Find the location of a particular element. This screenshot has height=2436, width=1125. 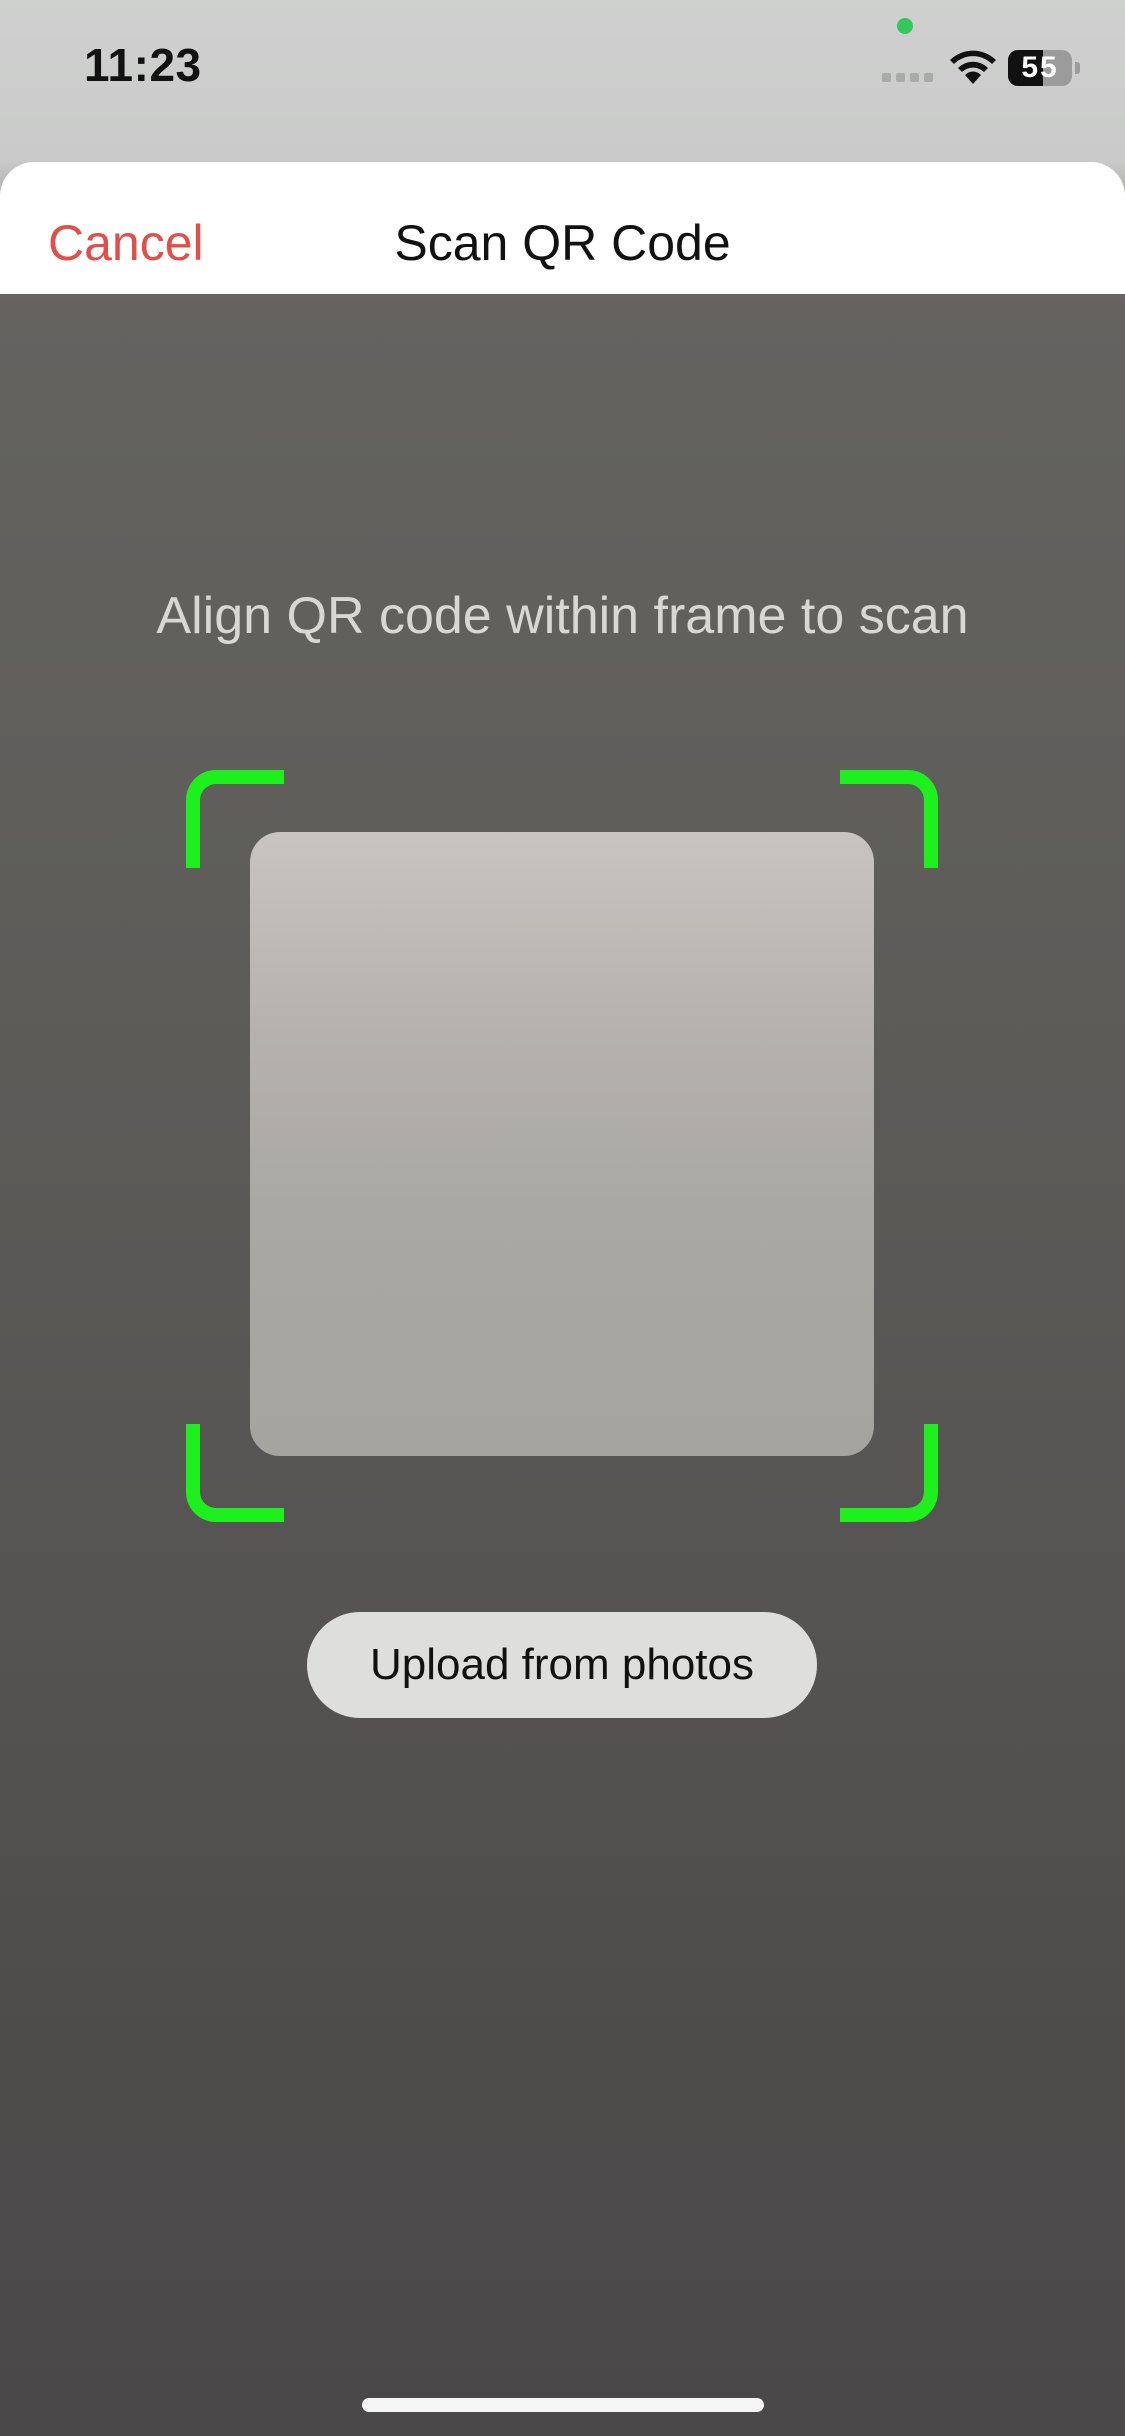

frame-corner-top-left is located at coordinates (235, 819).